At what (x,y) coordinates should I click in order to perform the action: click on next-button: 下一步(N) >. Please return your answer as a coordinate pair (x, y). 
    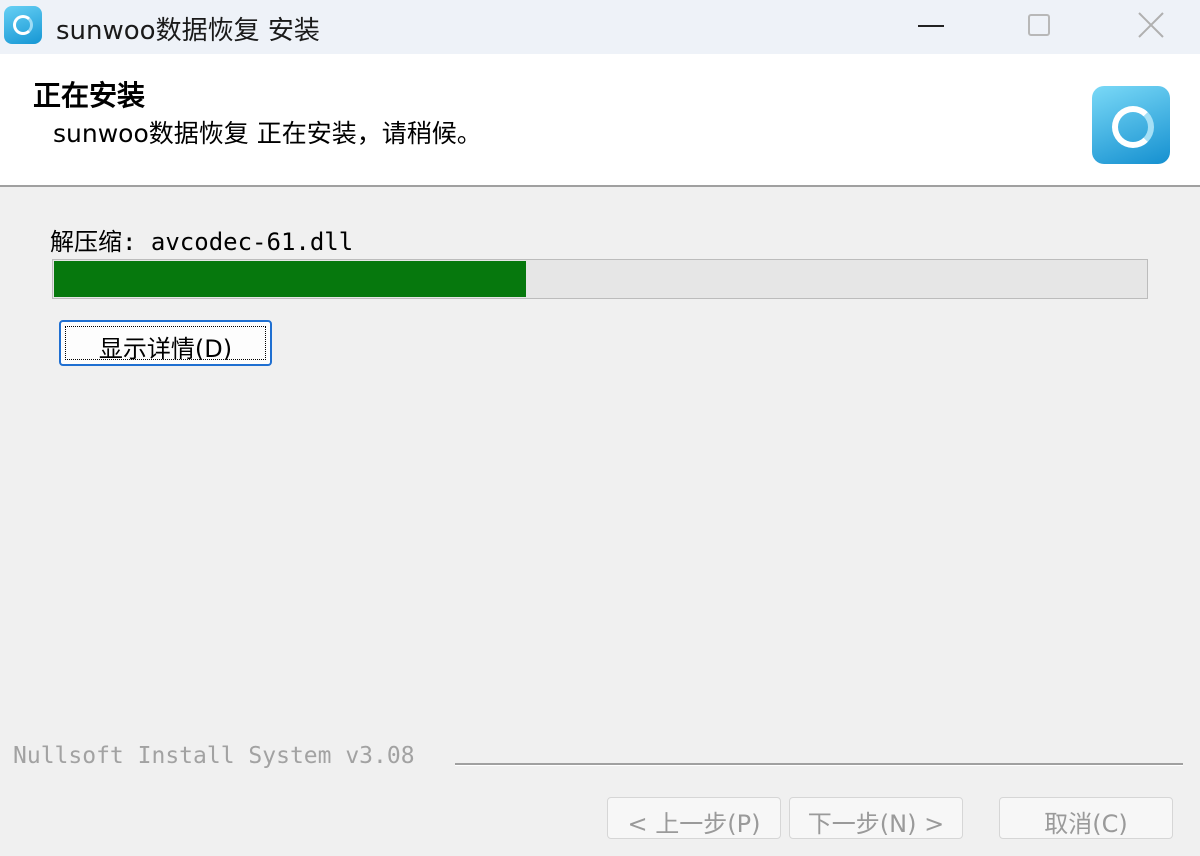
    Looking at the image, I should click on (876, 818).